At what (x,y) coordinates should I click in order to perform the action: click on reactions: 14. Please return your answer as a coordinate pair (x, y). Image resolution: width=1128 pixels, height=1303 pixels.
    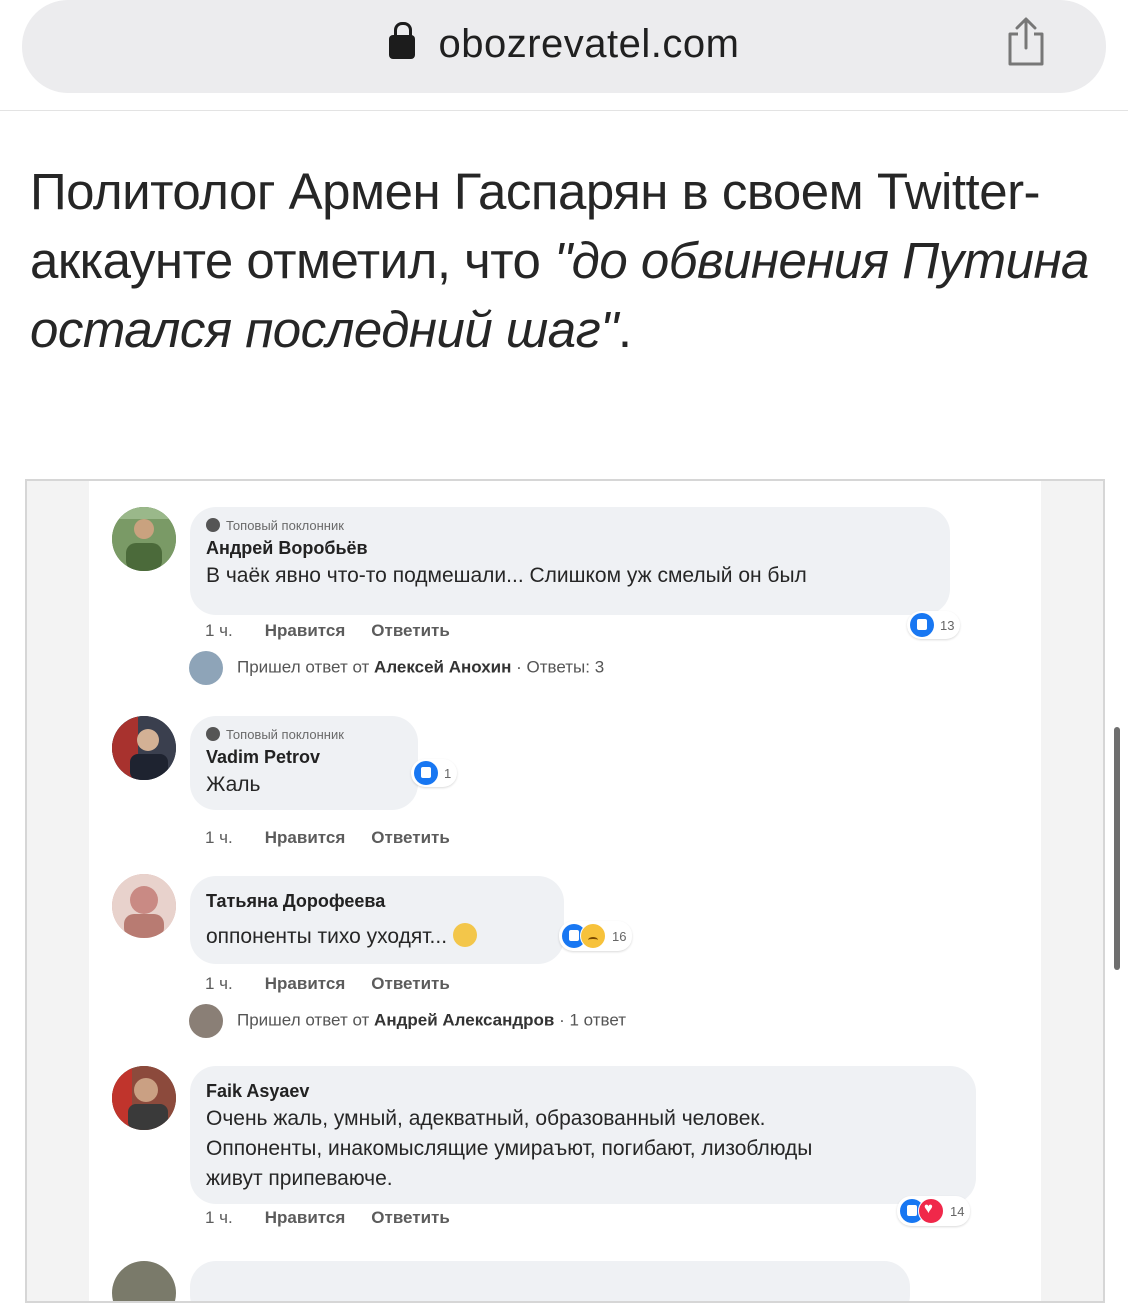
    Looking at the image, I should click on (934, 1211).